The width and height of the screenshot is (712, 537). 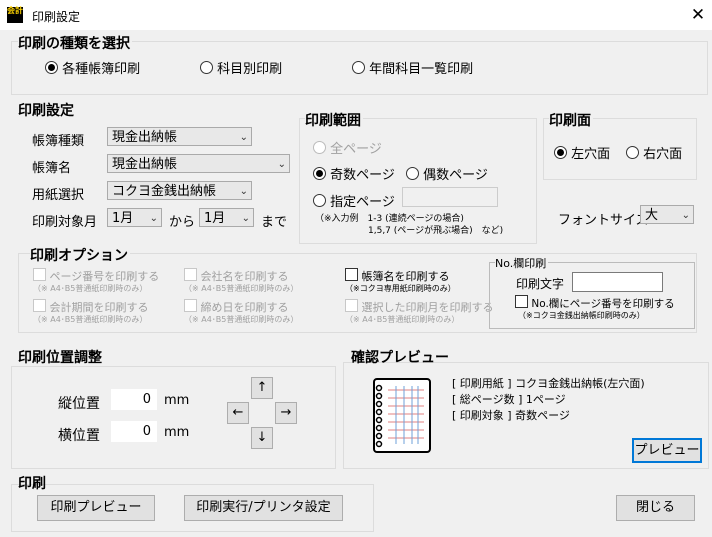 I want to click on paper-label: 用紙選択, so click(x=58, y=195).